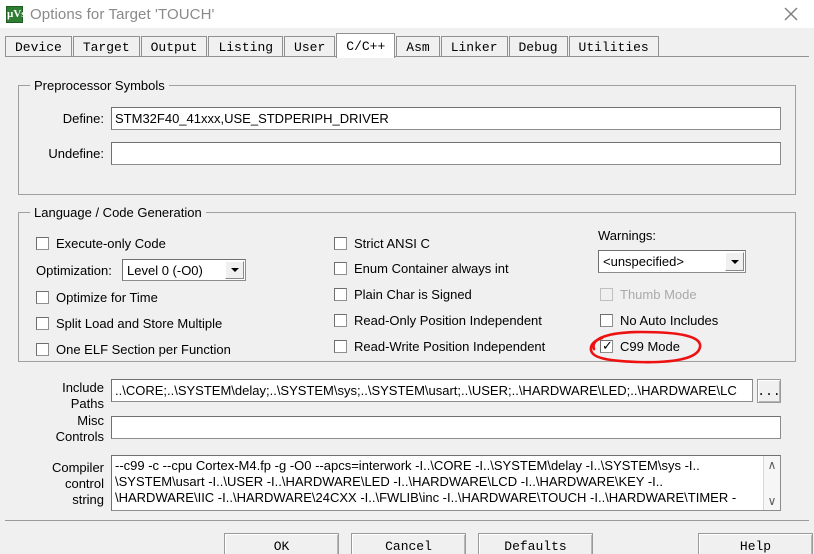 The image size is (814, 554). Describe the element at coordinates (38, 46) in the screenshot. I see `tab-device: Device` at that location.